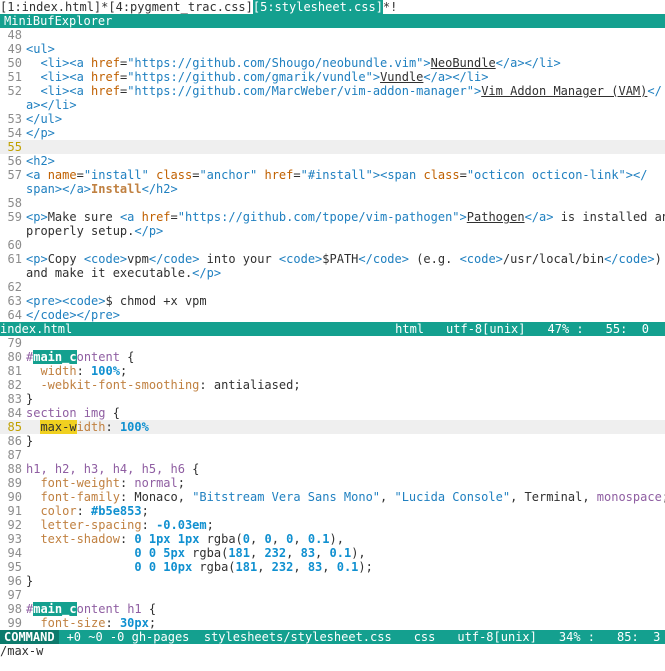 The width and height of the screenshot is (665, 671). Describe the element at coordinates (332, 329) in the screenshot. I see `html-statusline: index.html html utf-8[unix] 47% : 55: 0` at that location.